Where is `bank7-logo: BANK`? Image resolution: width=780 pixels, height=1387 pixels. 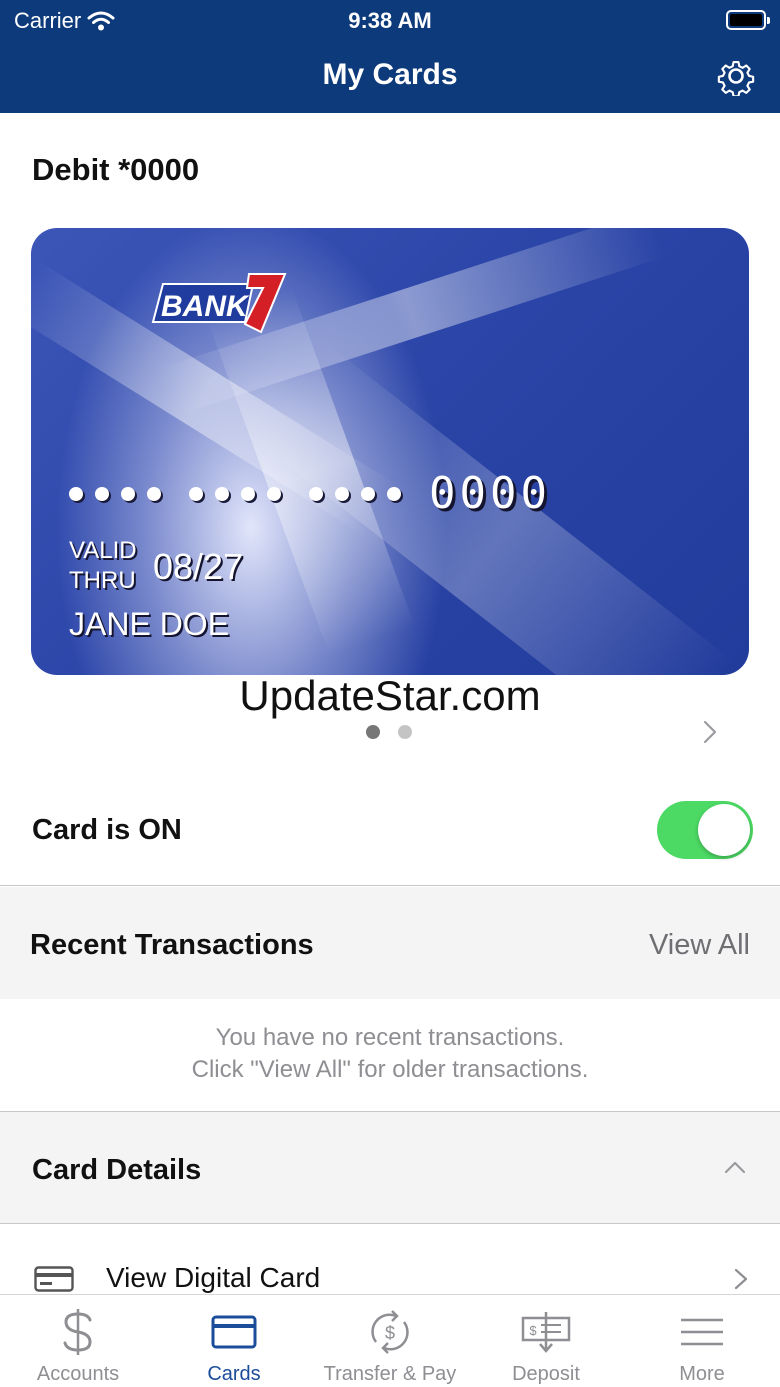 bank7-logo: BANK is located at coordinates (219, 303).